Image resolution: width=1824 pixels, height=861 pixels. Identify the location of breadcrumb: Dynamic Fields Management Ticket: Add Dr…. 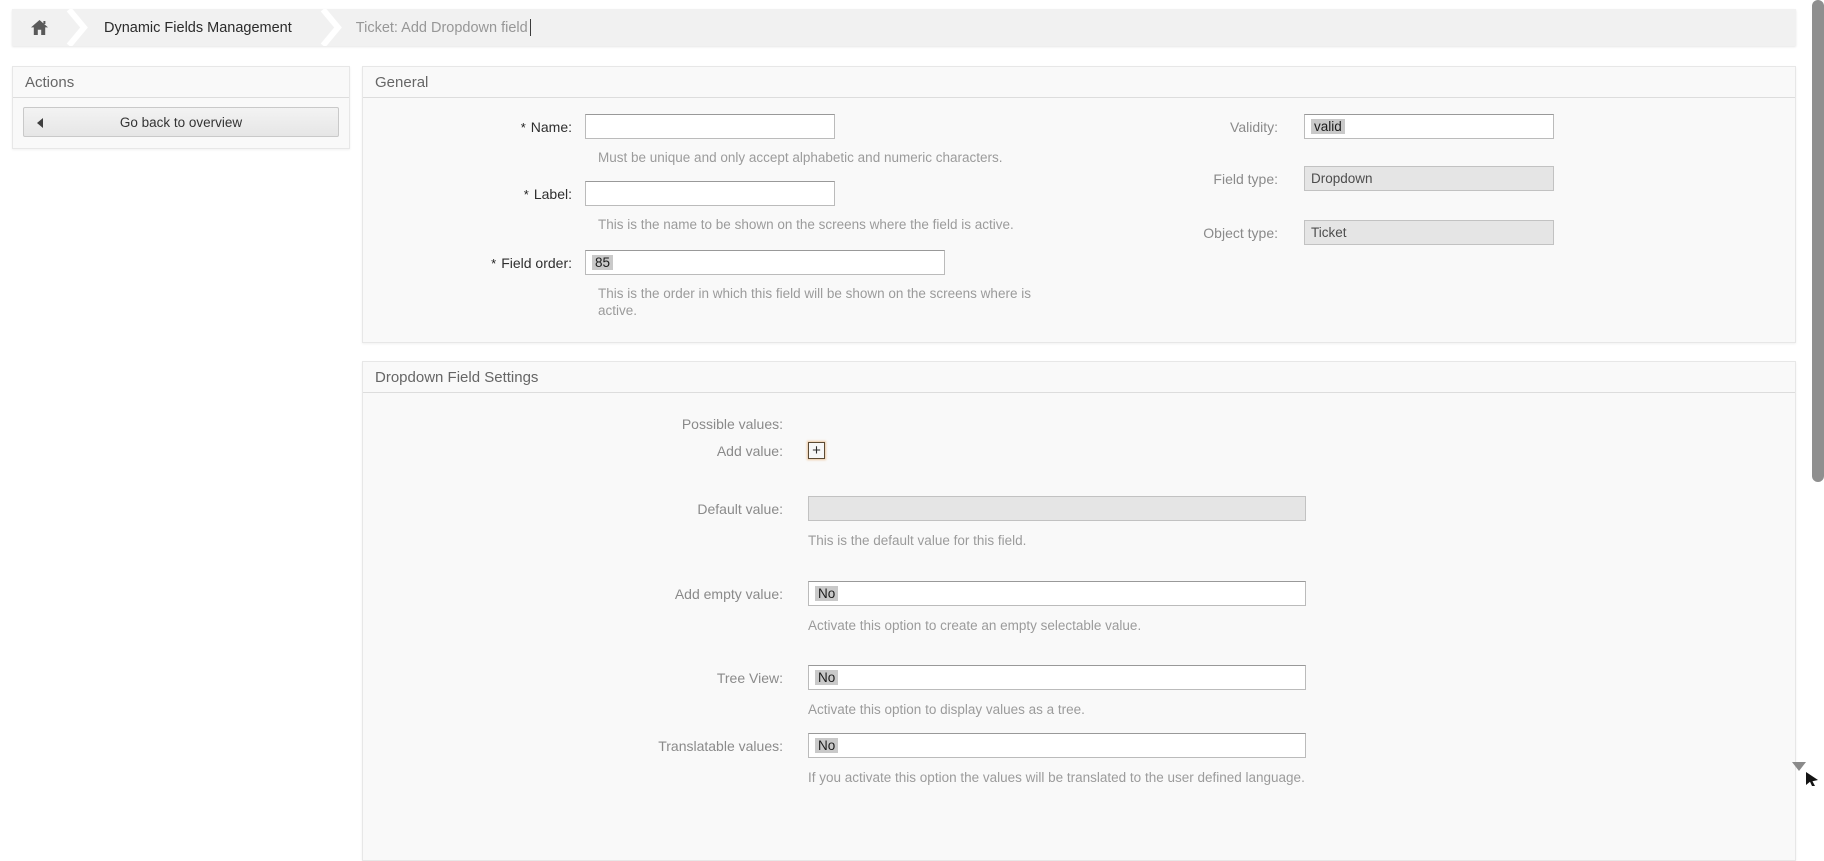
(904, 27).